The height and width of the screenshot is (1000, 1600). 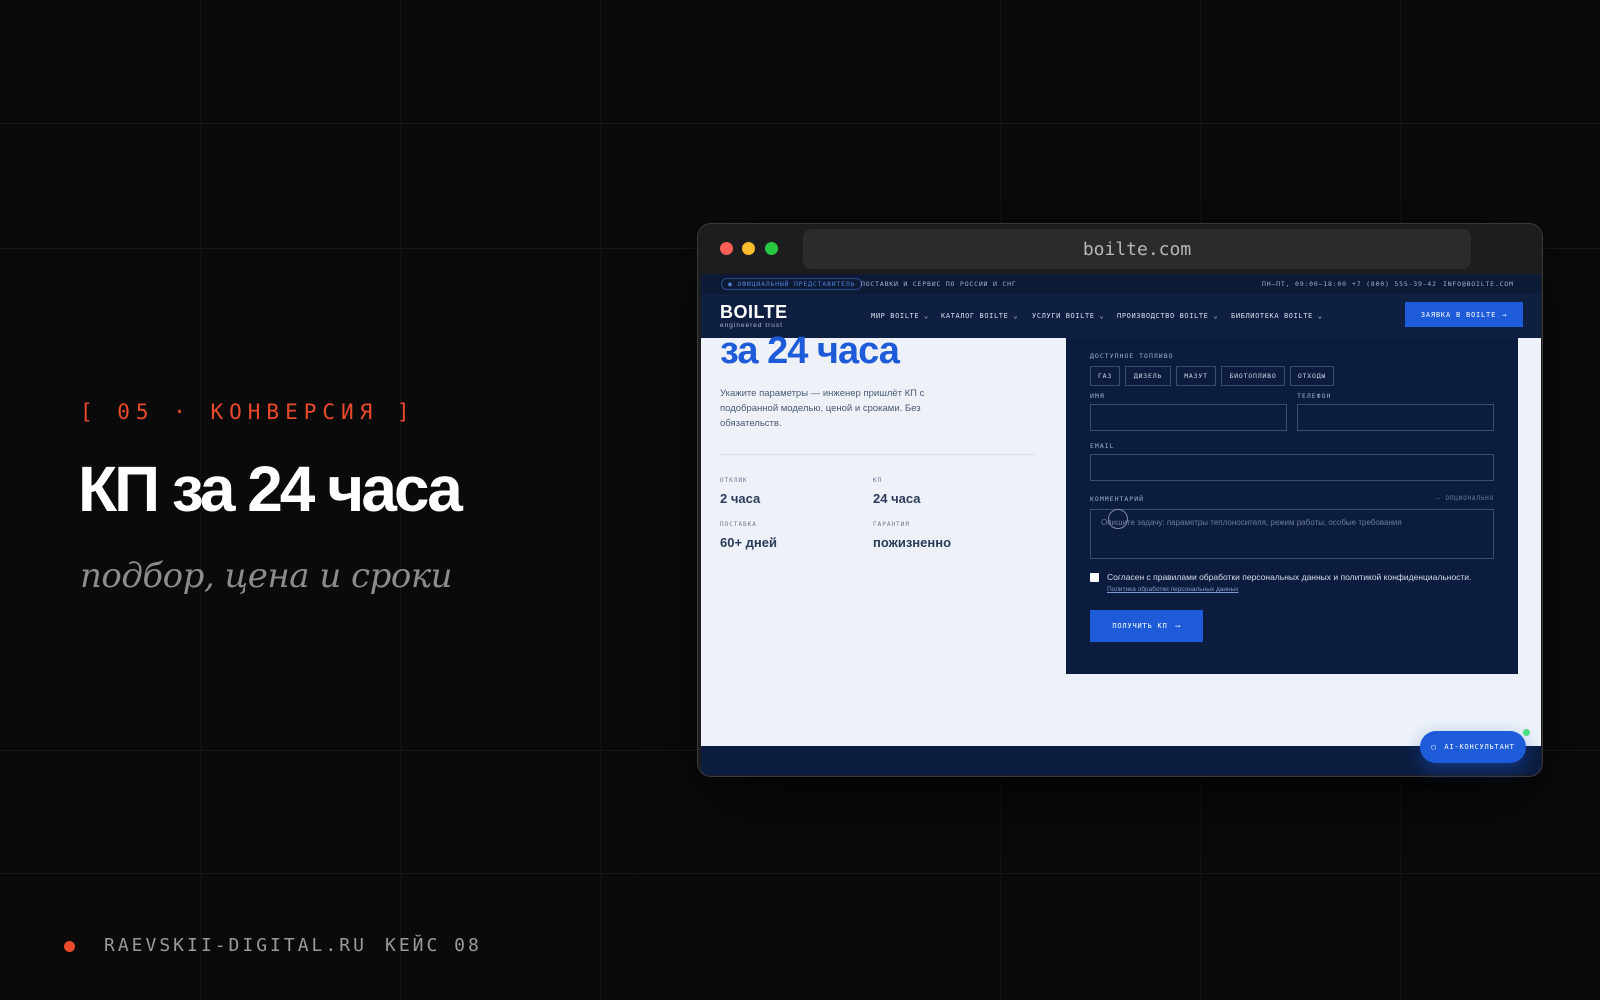 What do you see at coordinates (1132, 356) in the screenshot?
I see `fuel-label: ДОСТУПНОЕ ТОПЛИВО` at bounding box center [1132, 356].